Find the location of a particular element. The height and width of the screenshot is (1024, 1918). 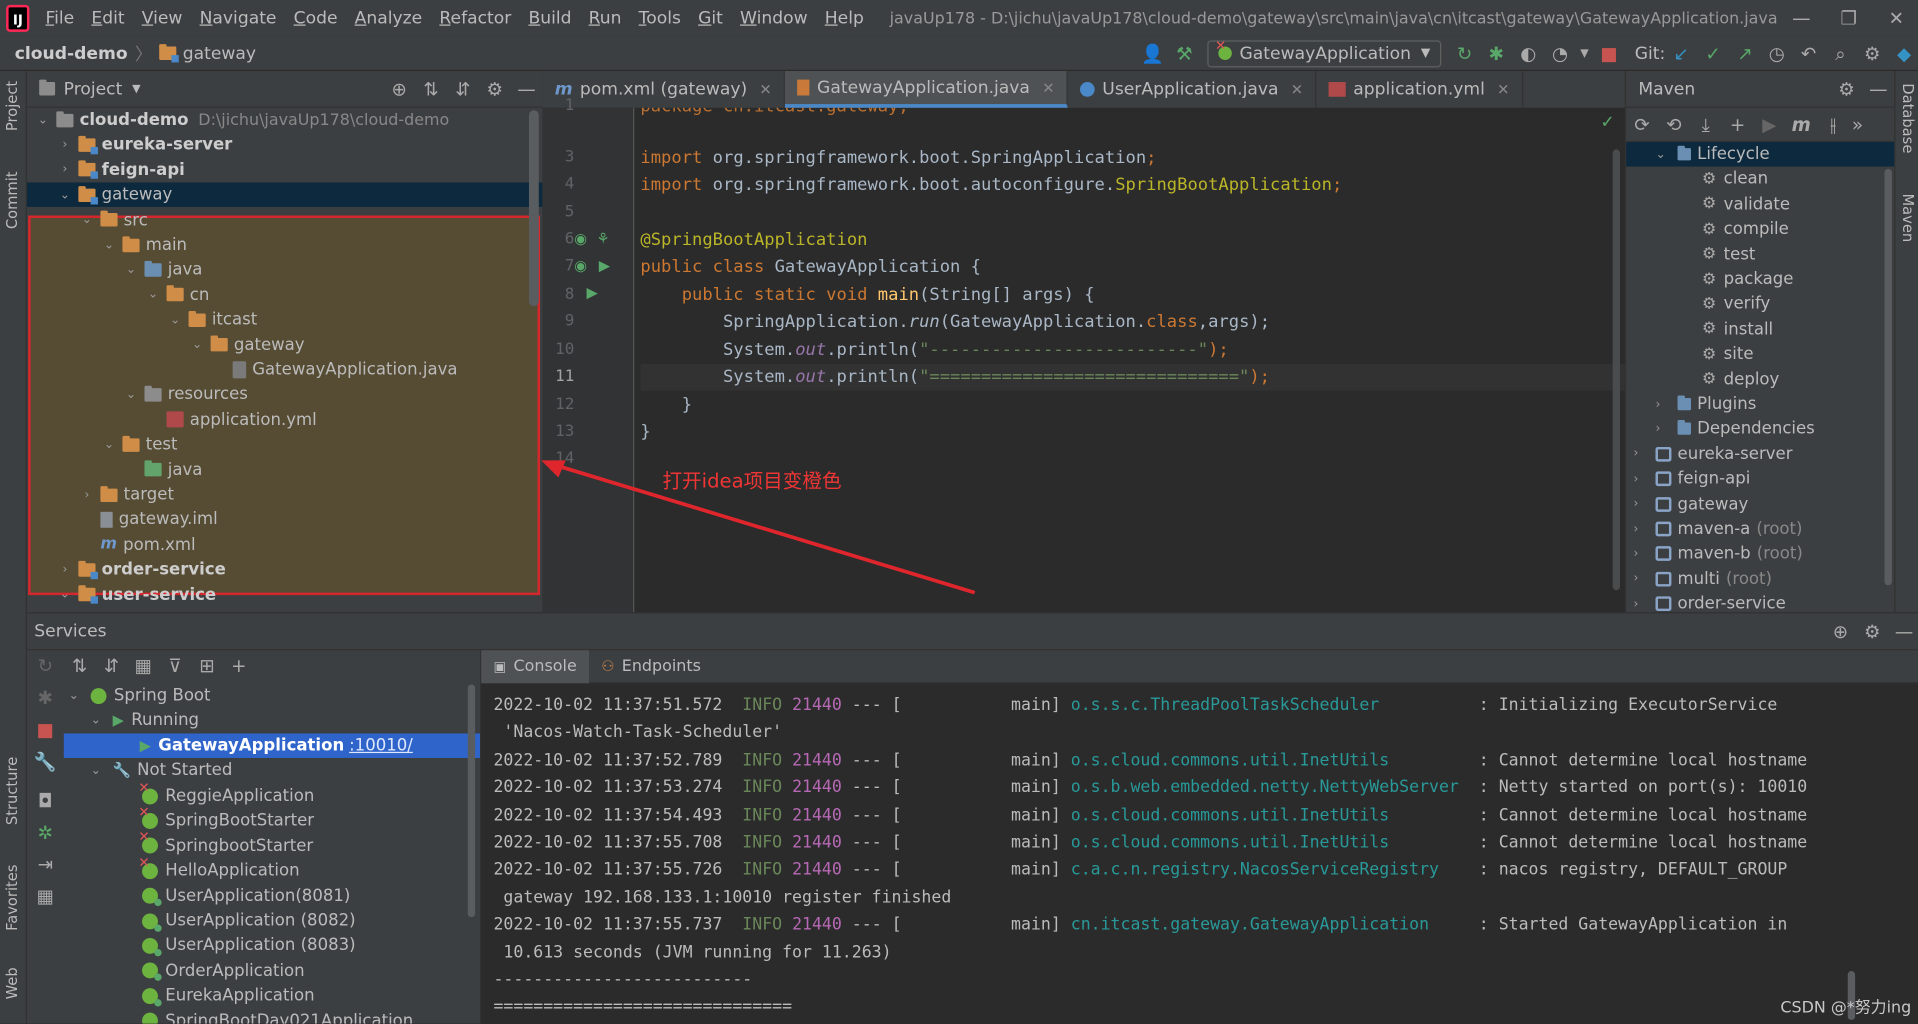

service-item-eurekaapplication: EurekaApplication is located at coordinates (272, 995).